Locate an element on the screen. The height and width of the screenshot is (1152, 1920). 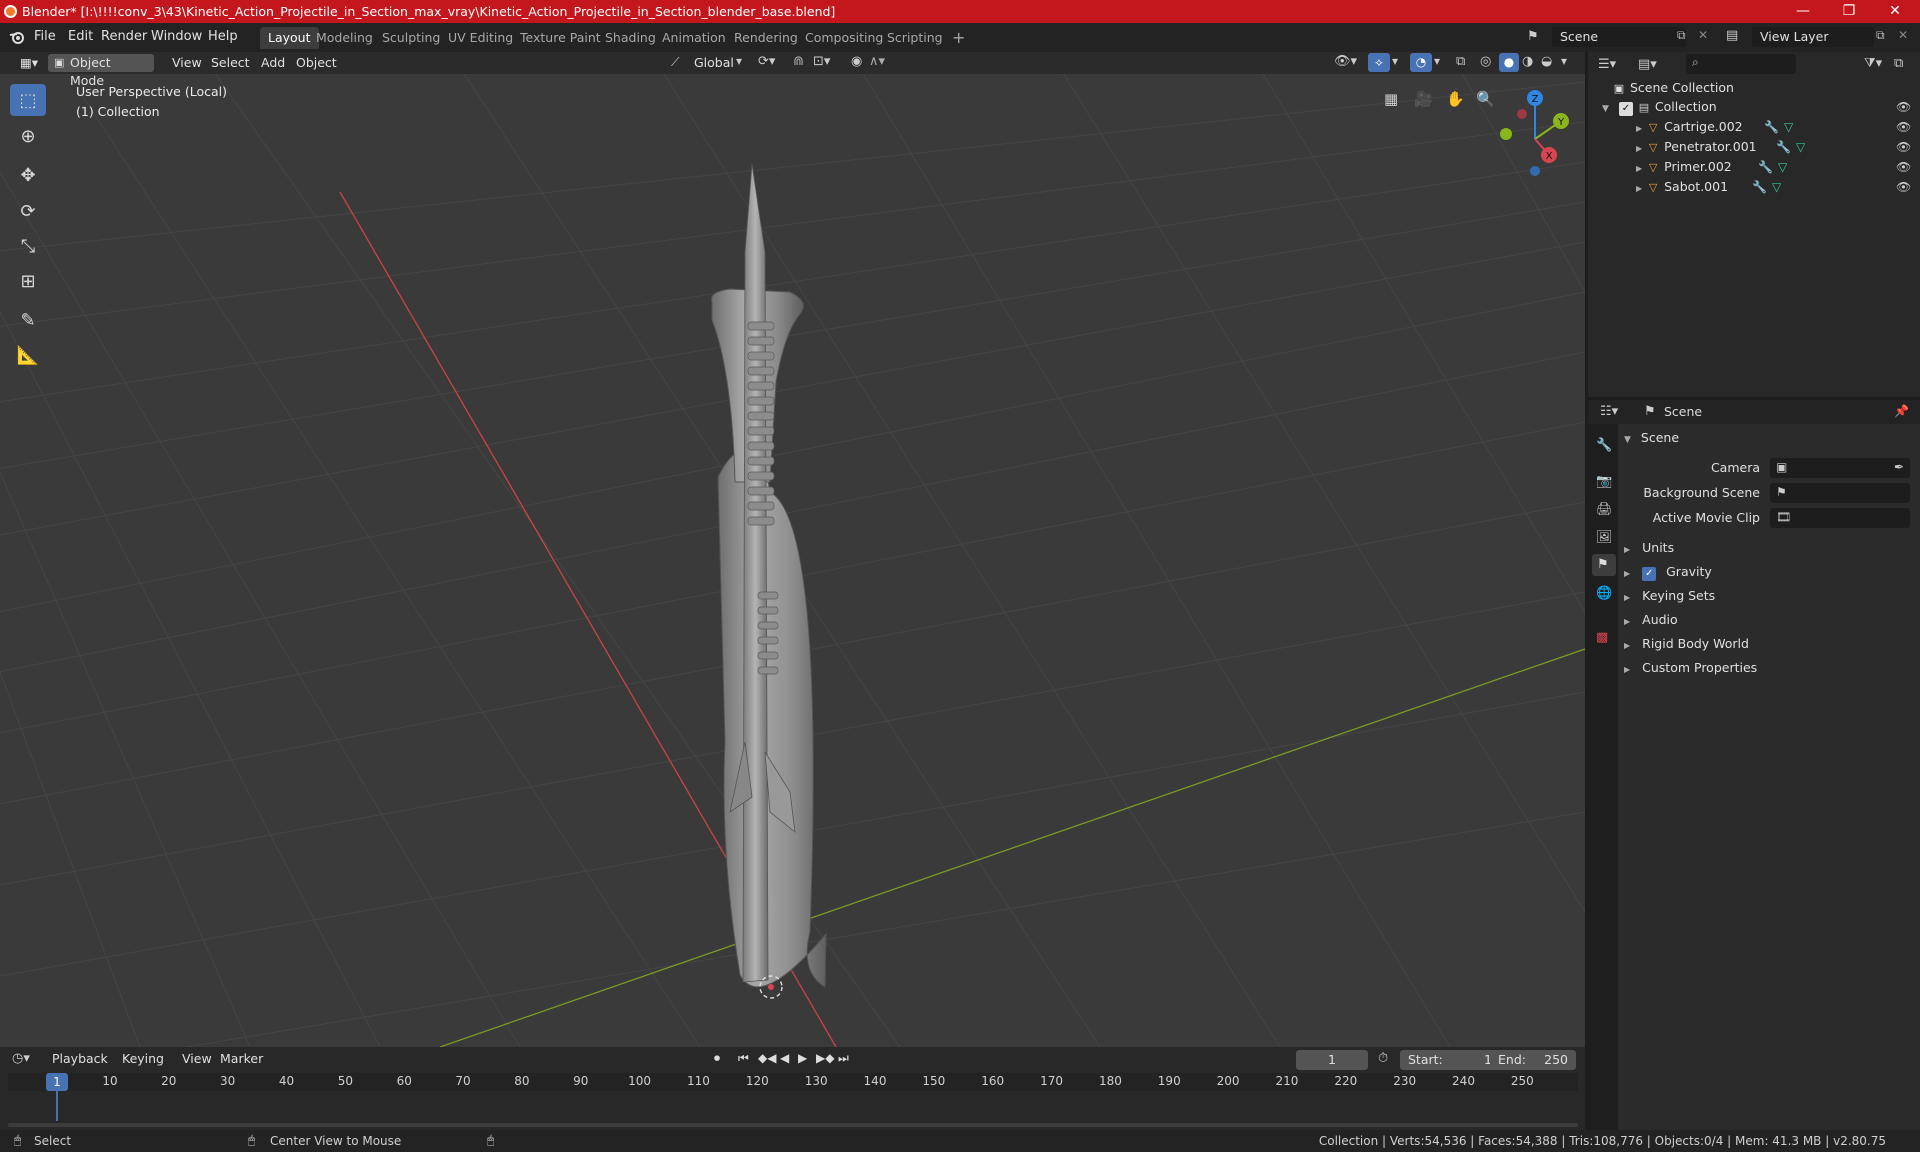
new-collection-icon: ⧉ is located at coordinates (1898, 63).